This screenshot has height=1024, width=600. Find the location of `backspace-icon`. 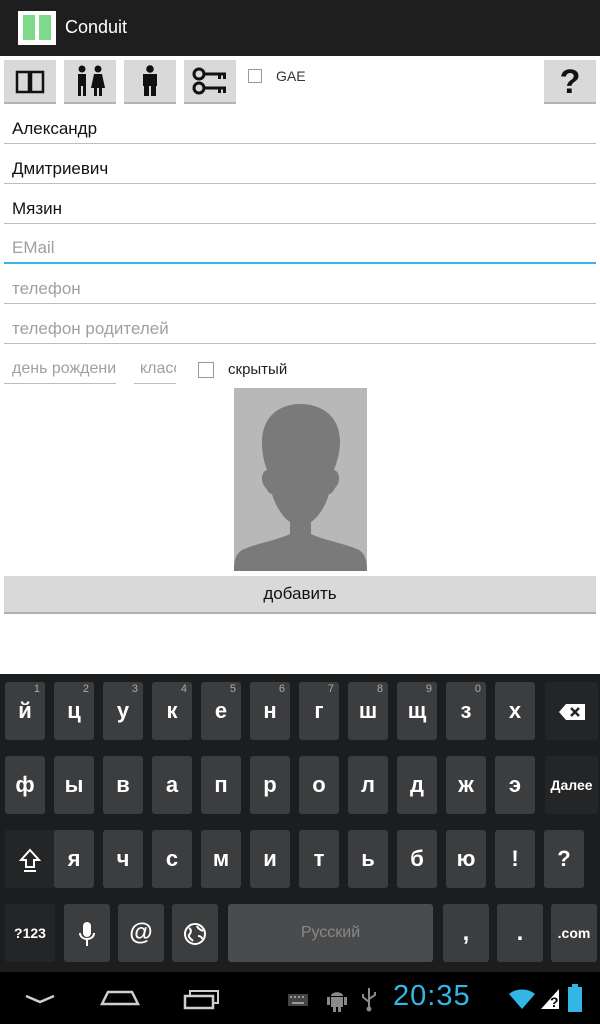

backspace-icon is located at coordinates (571, 712).